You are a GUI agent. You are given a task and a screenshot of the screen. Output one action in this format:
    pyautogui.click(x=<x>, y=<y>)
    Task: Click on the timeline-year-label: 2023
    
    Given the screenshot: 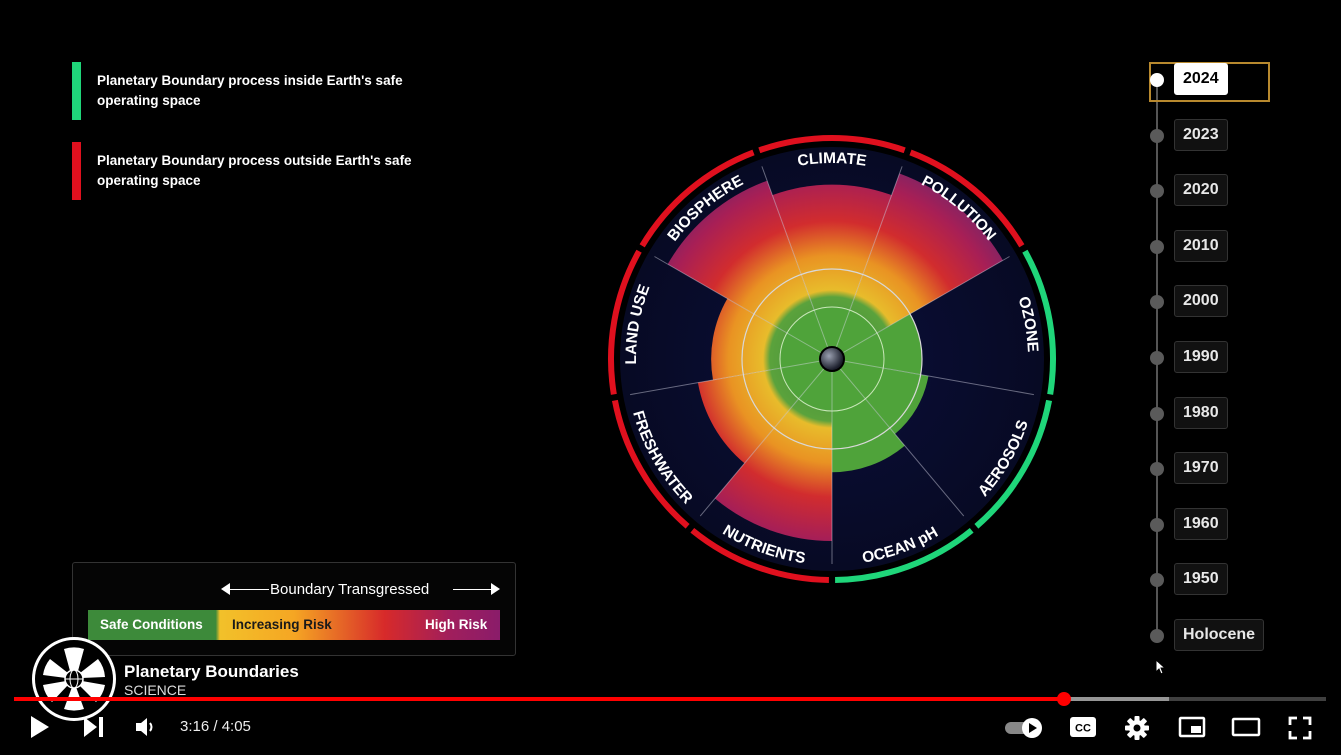 What is the action you would take?
    pyautogui.click(x=1201, y=134)
    